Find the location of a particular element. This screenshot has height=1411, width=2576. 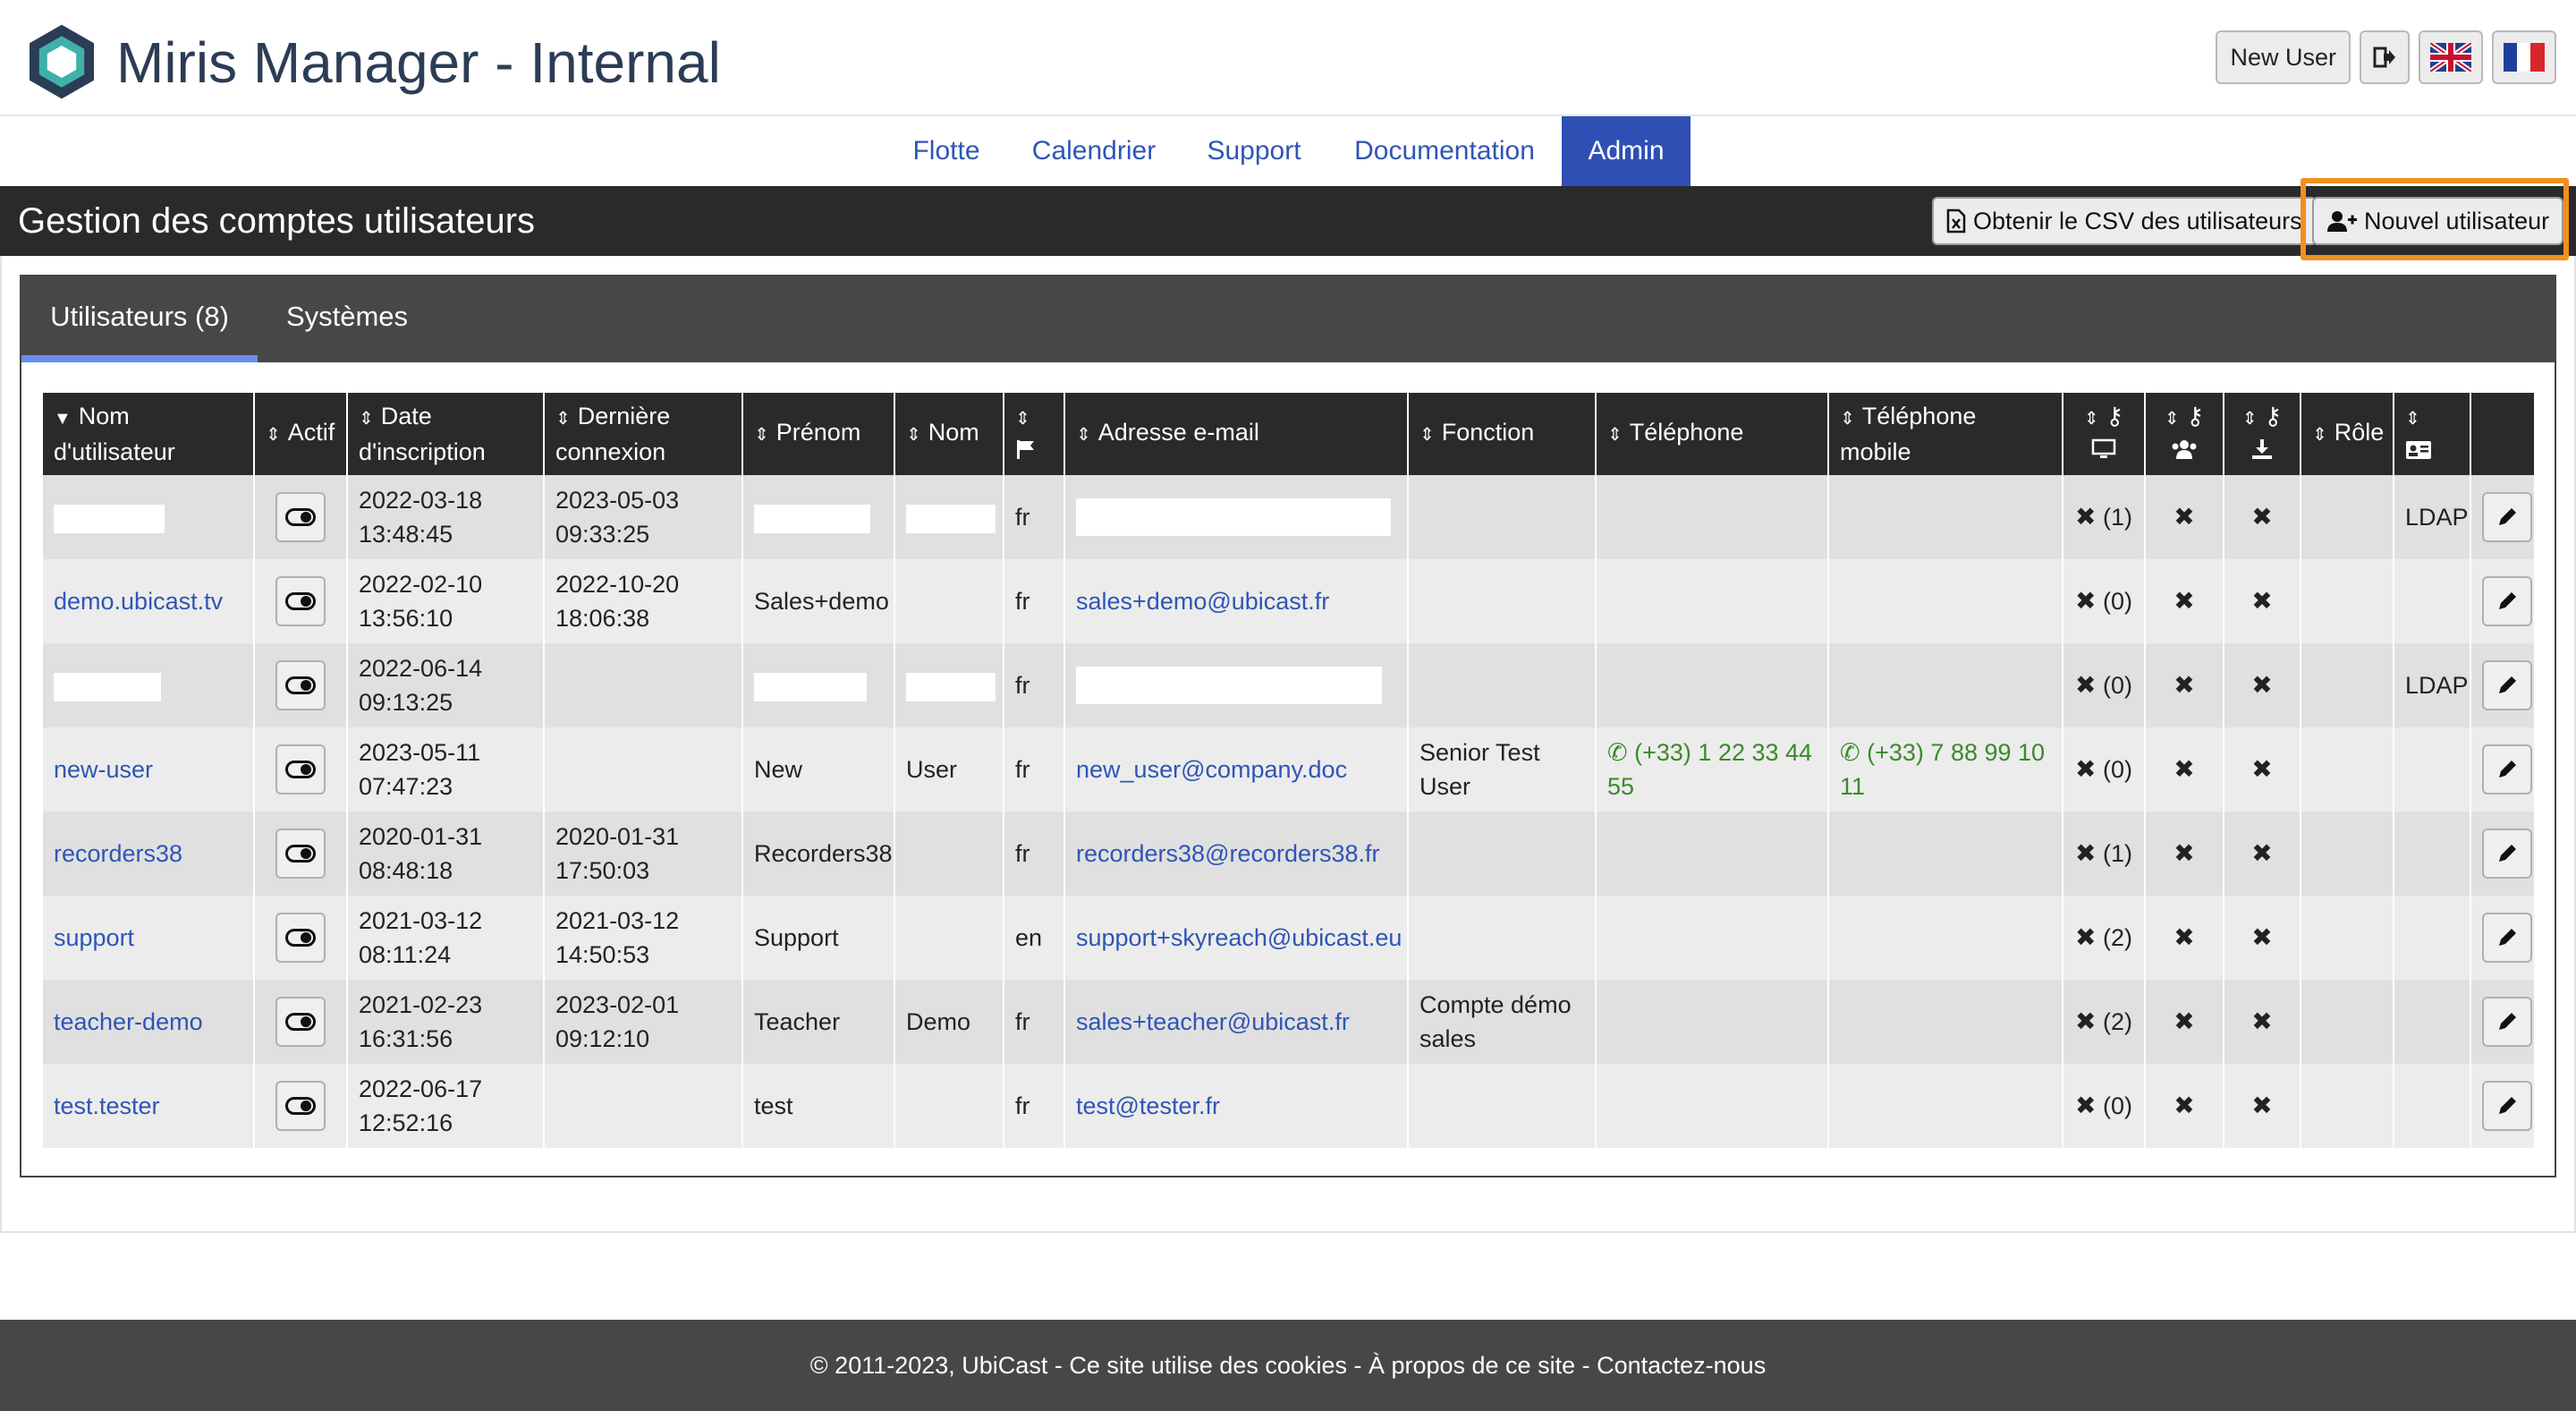

col-role: ⇕ Rôle is located at coordinates (2347, 434).